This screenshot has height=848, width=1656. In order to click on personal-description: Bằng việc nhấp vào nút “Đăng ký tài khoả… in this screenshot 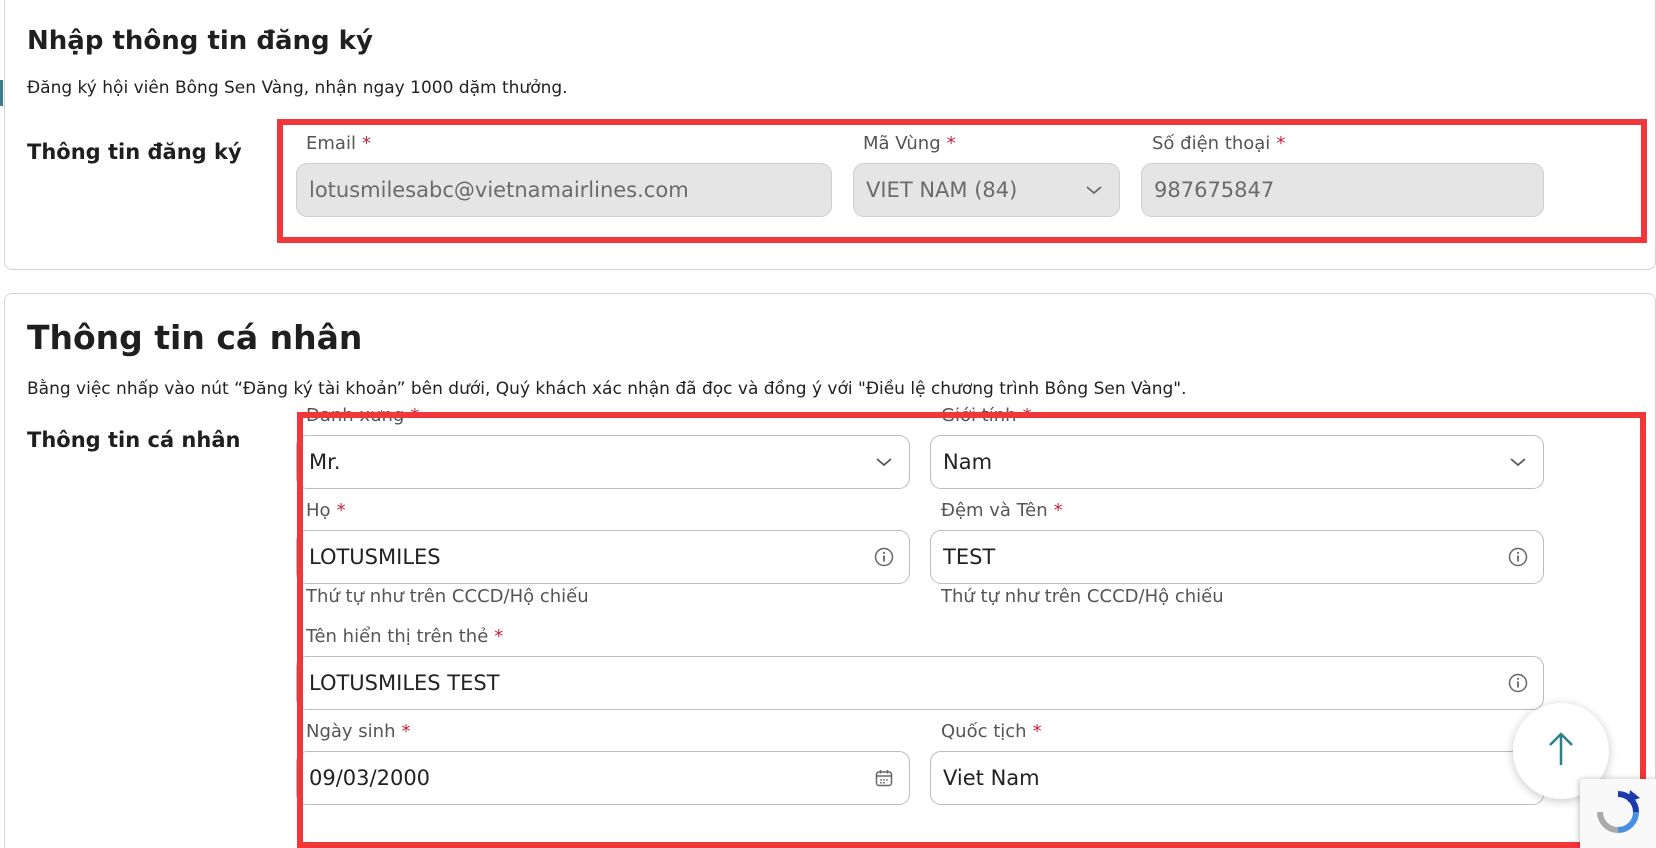, I will do `click(607, 389)`.